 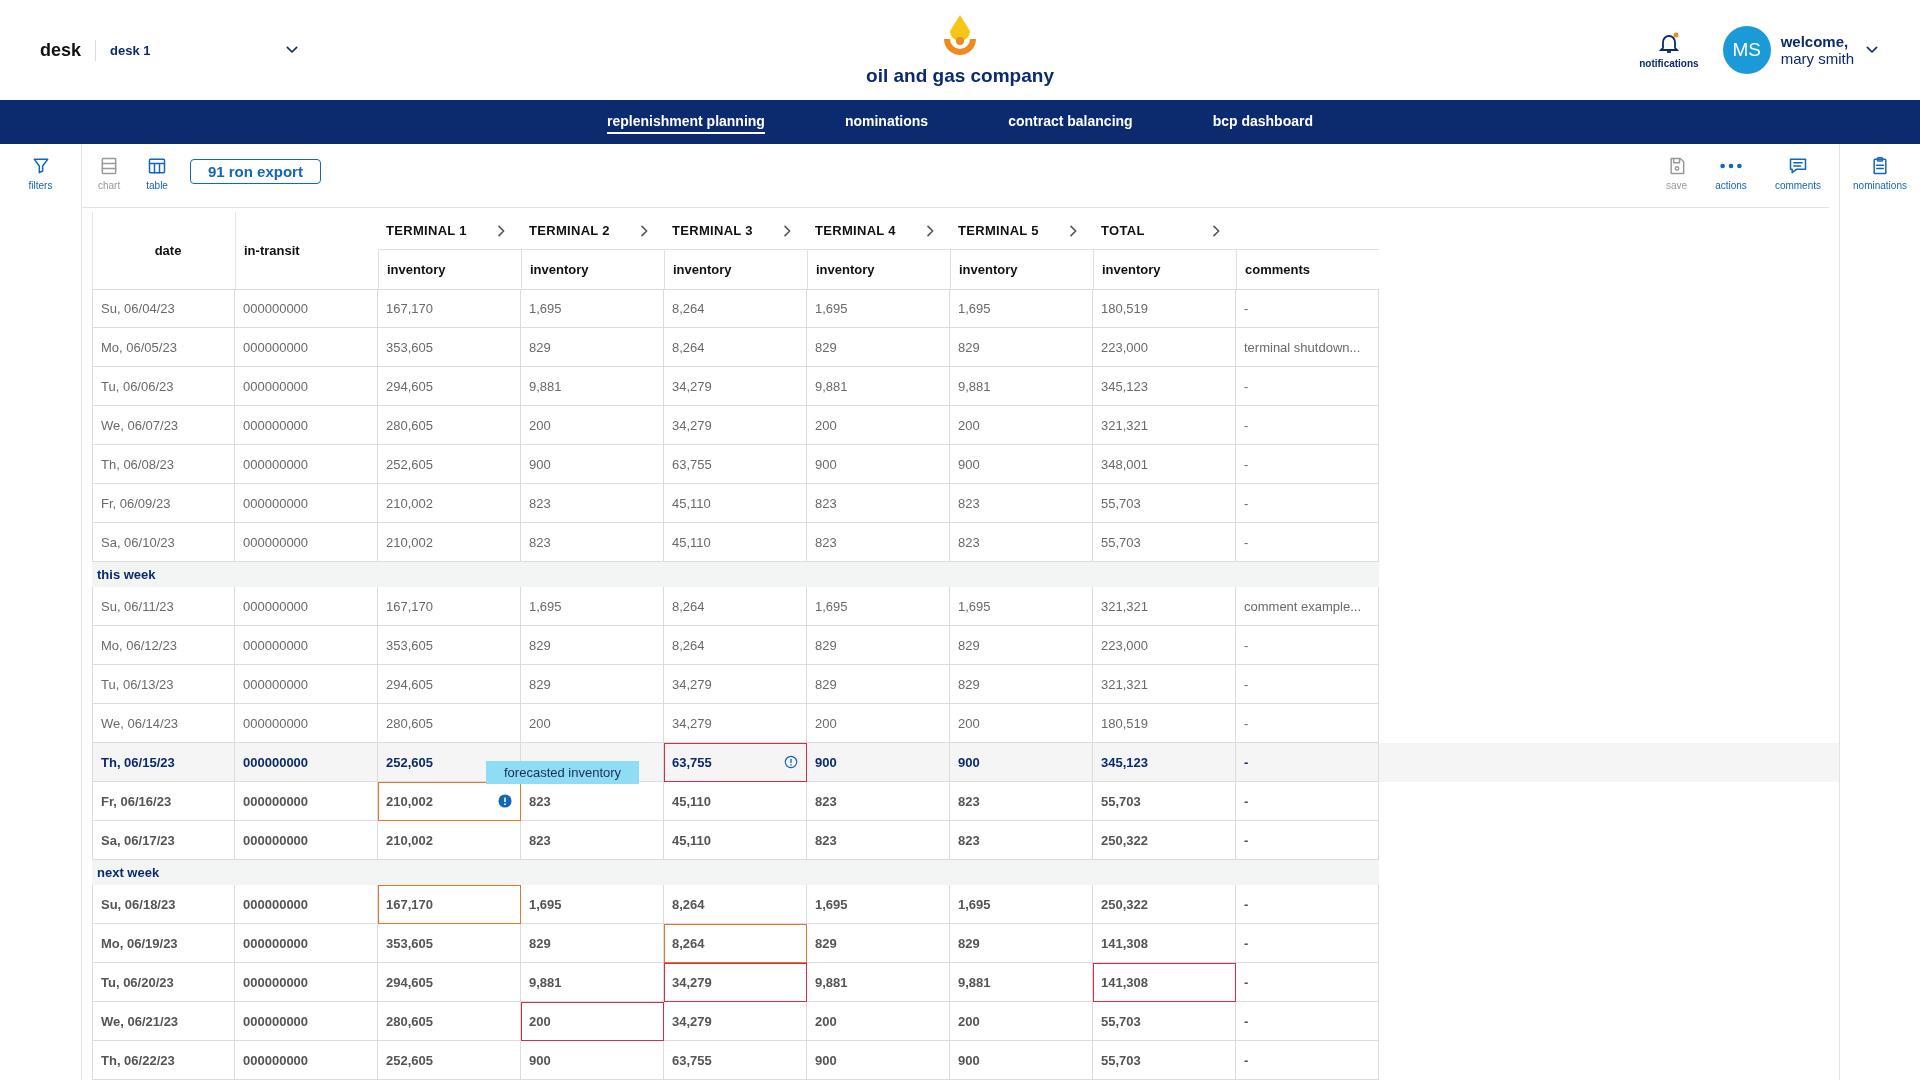 I want to click on table-cell: Mo, 06/19/23, so click(x=163, y=943).